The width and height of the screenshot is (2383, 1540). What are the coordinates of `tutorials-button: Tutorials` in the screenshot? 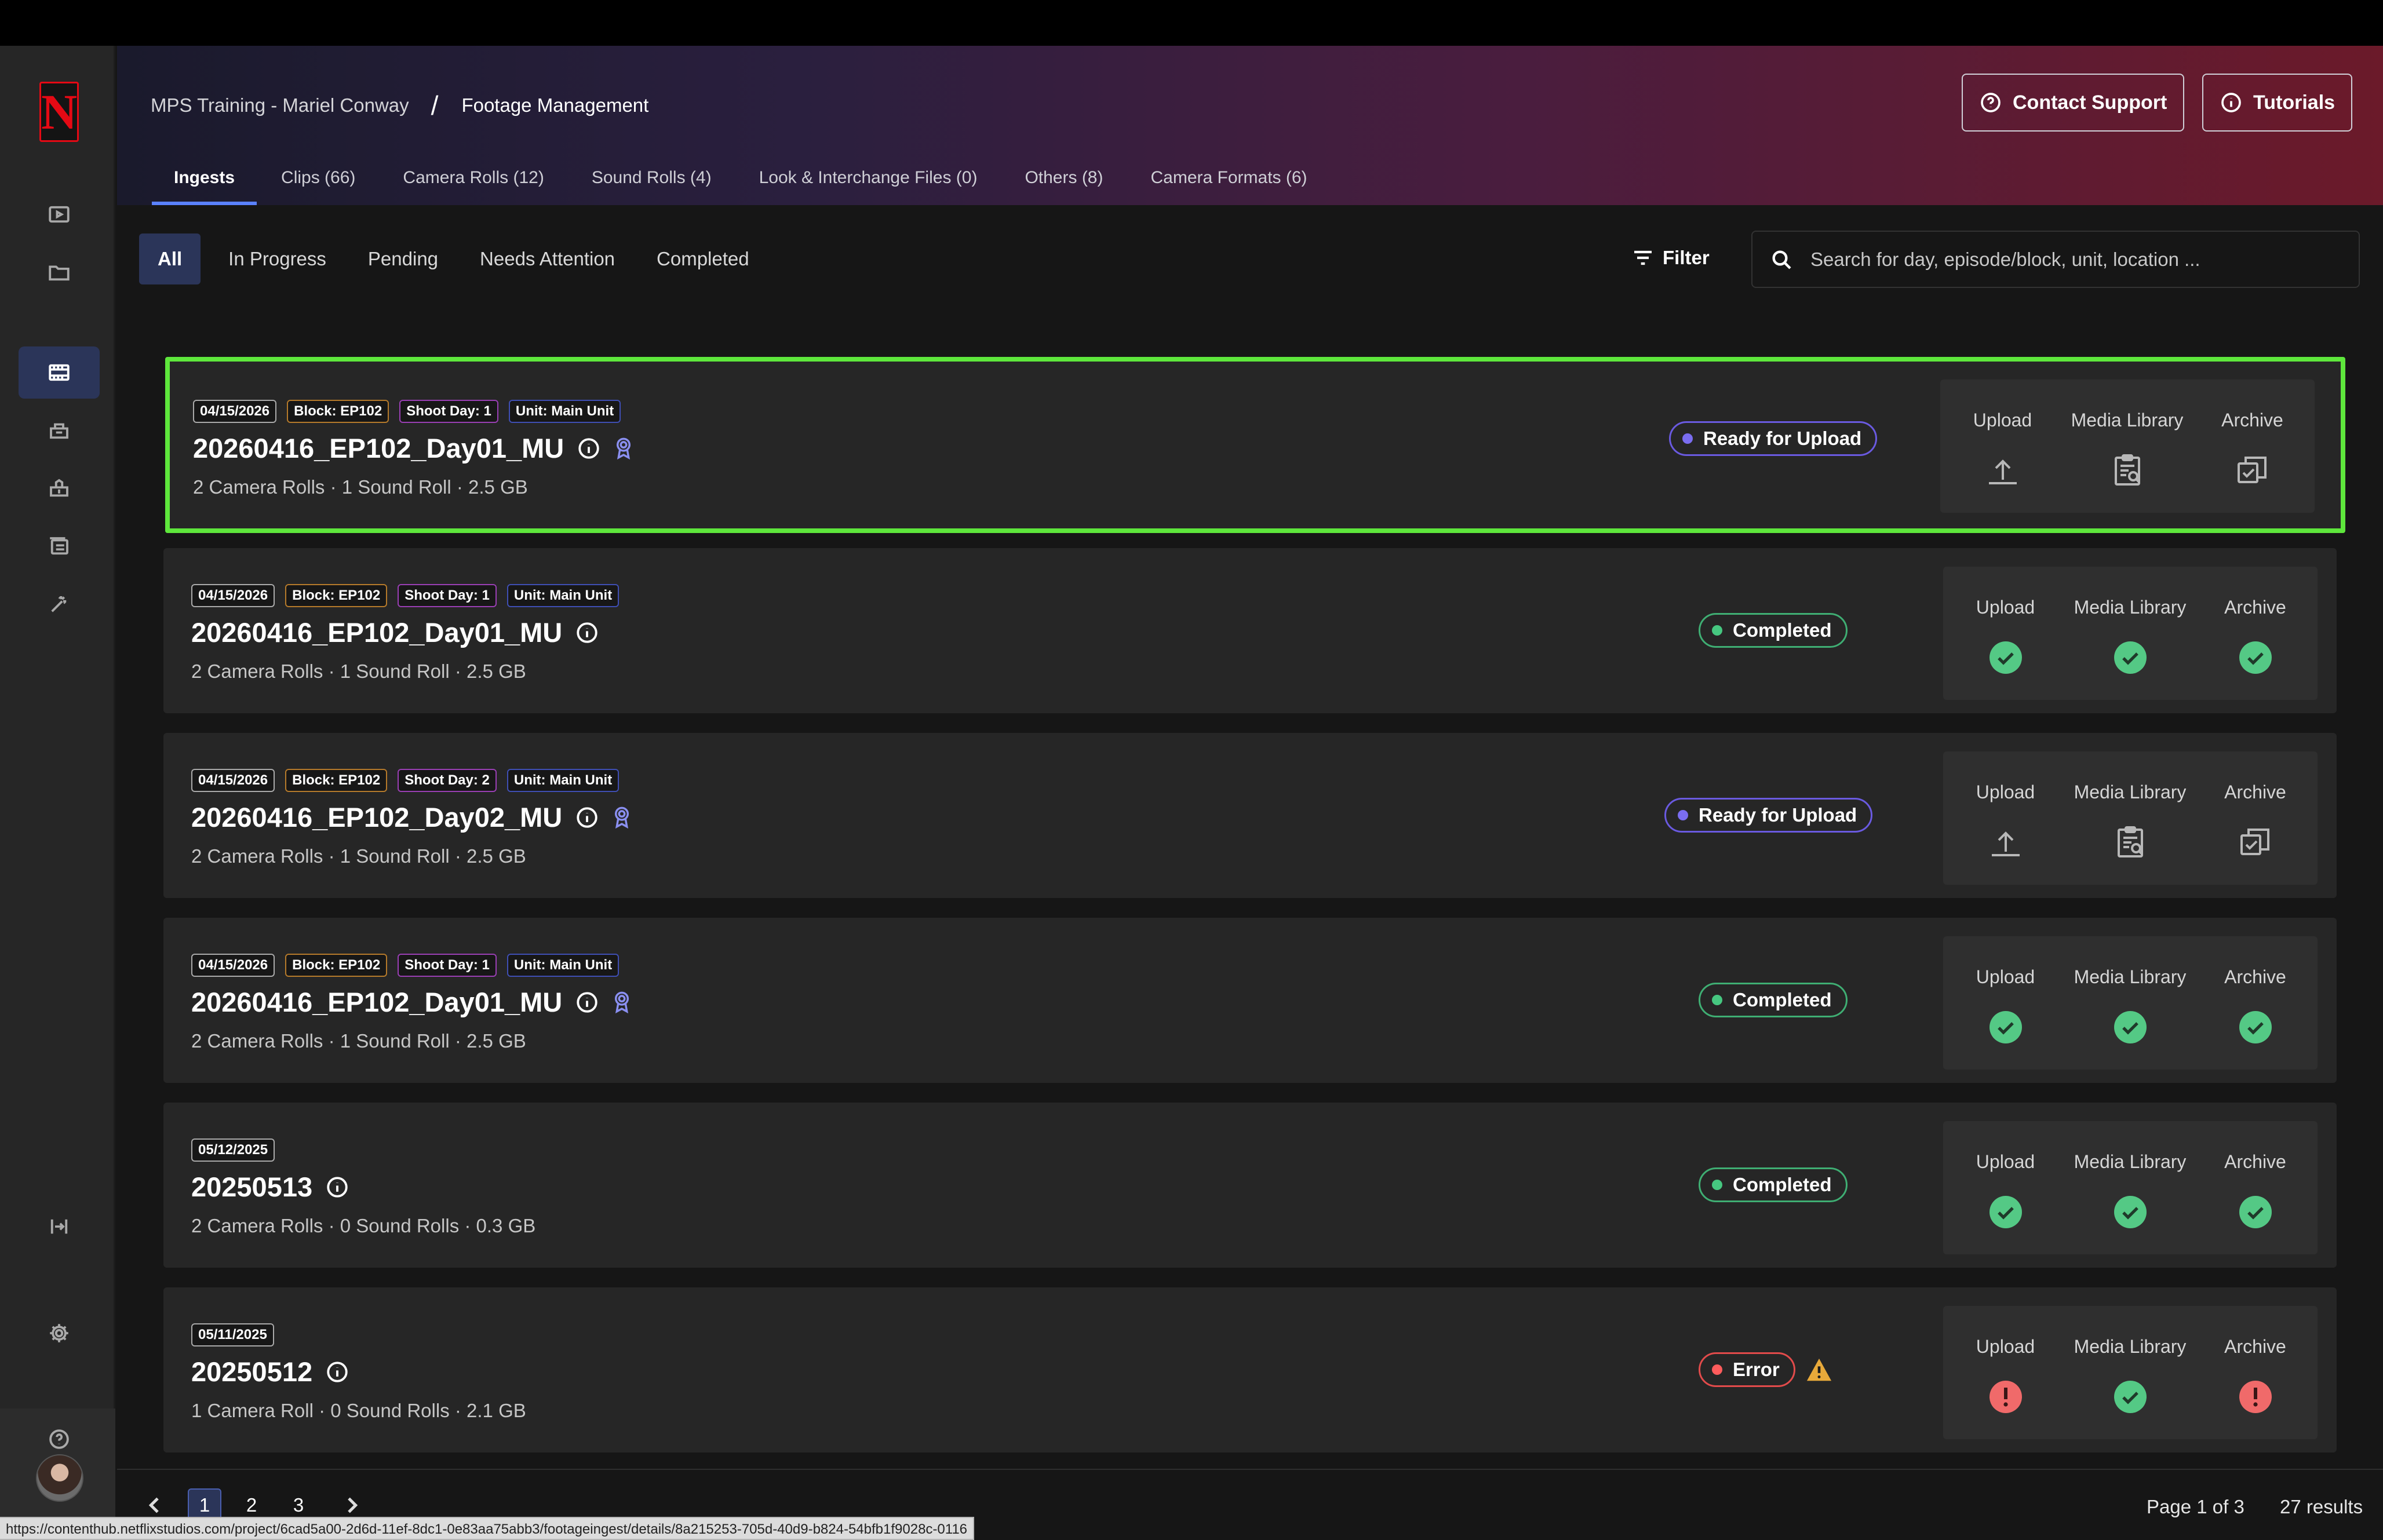 It's located at (2278, 103).